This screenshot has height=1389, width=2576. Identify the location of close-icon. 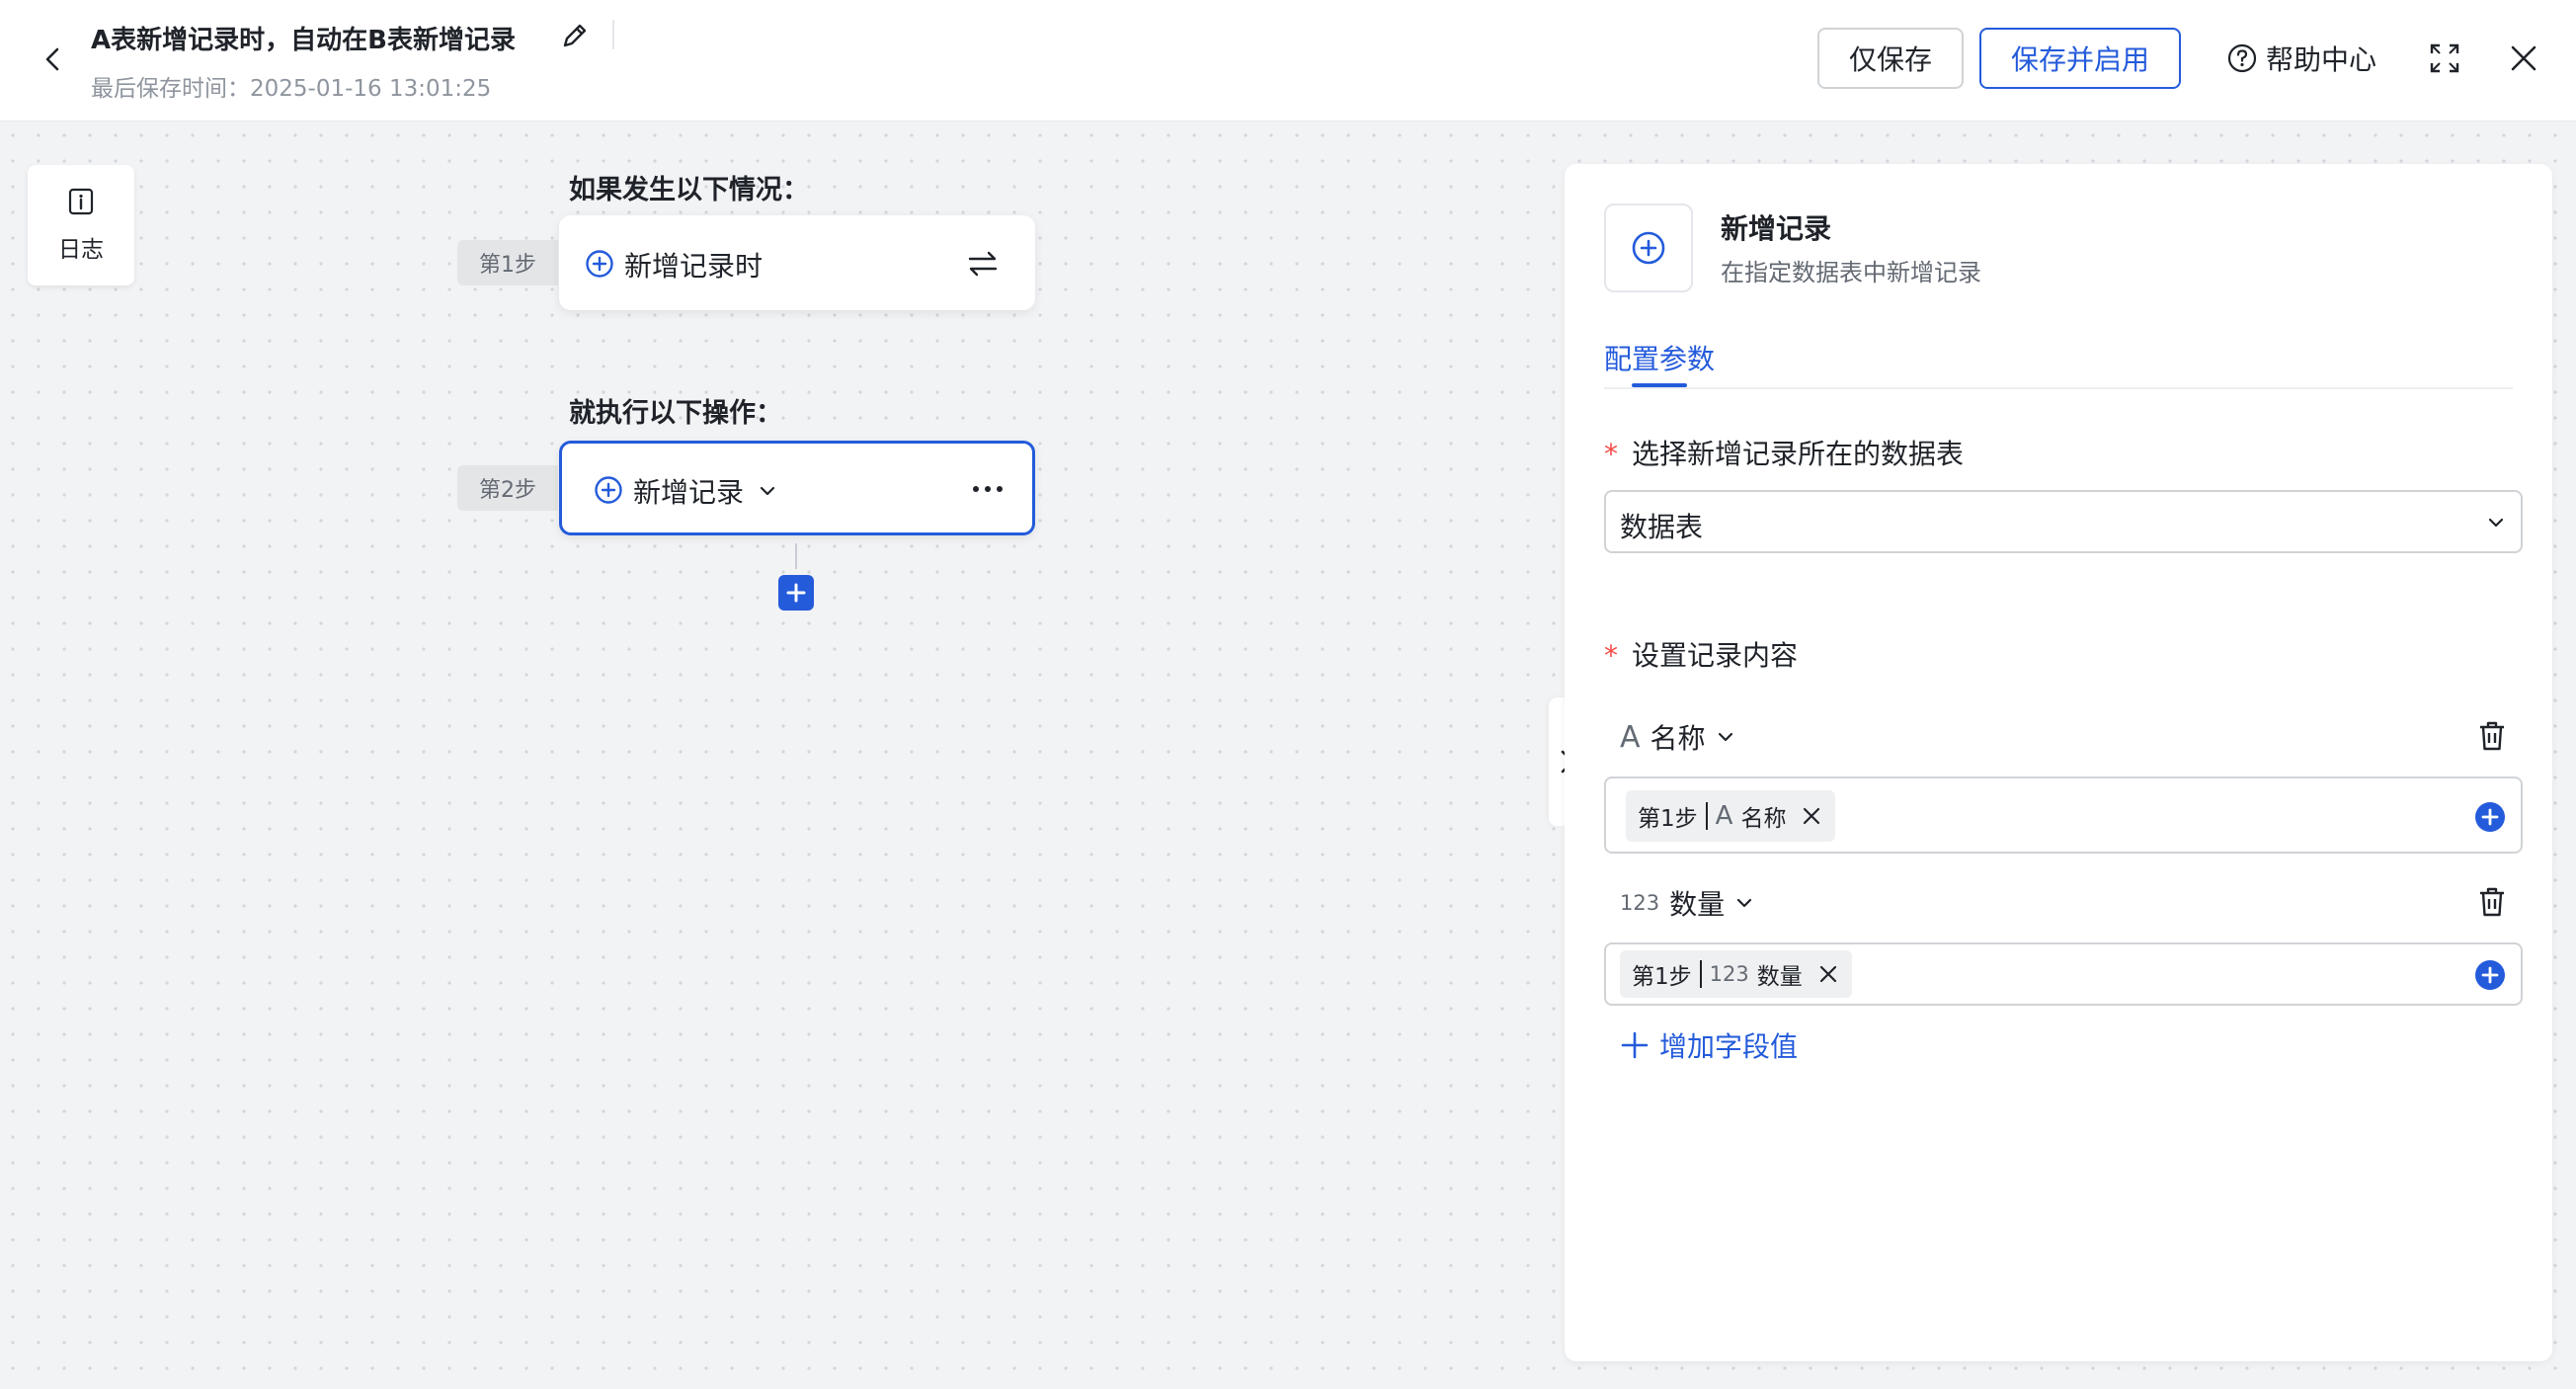
(2523, 58).